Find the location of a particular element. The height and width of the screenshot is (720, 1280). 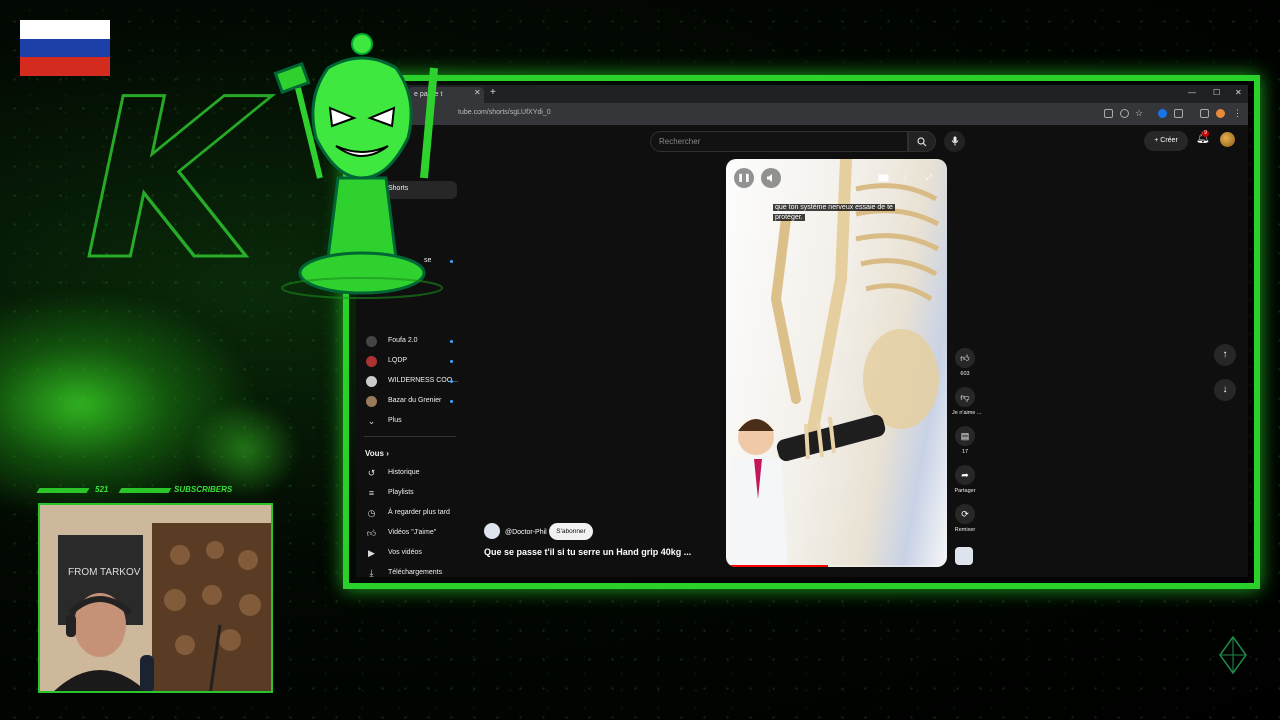

sidebar-item-liked: 👍︎ Vidéos "J'aime" is located at coordinates (414, 534).